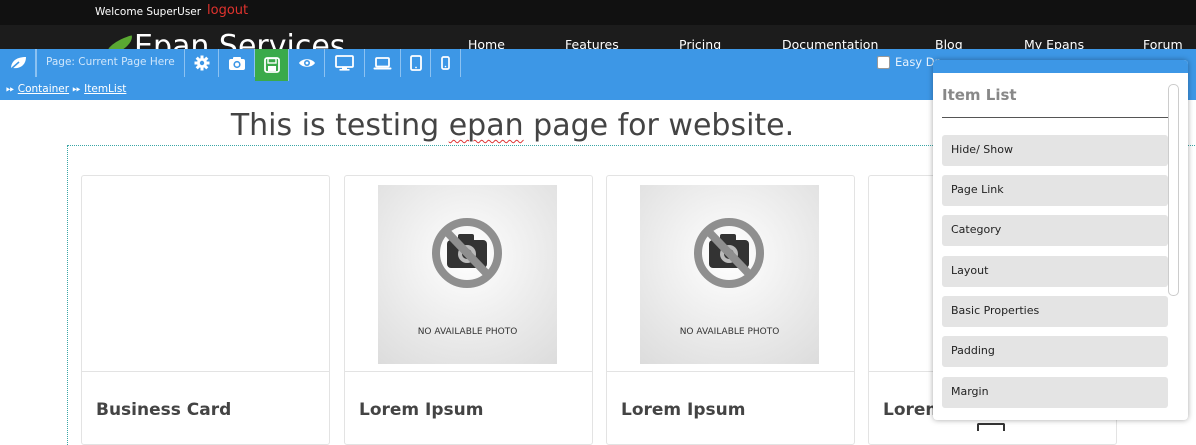  Describe the element at coordinates (105, 89) in the screenshot. I see `breadcrumb-itemlist: ItemList` at that location.